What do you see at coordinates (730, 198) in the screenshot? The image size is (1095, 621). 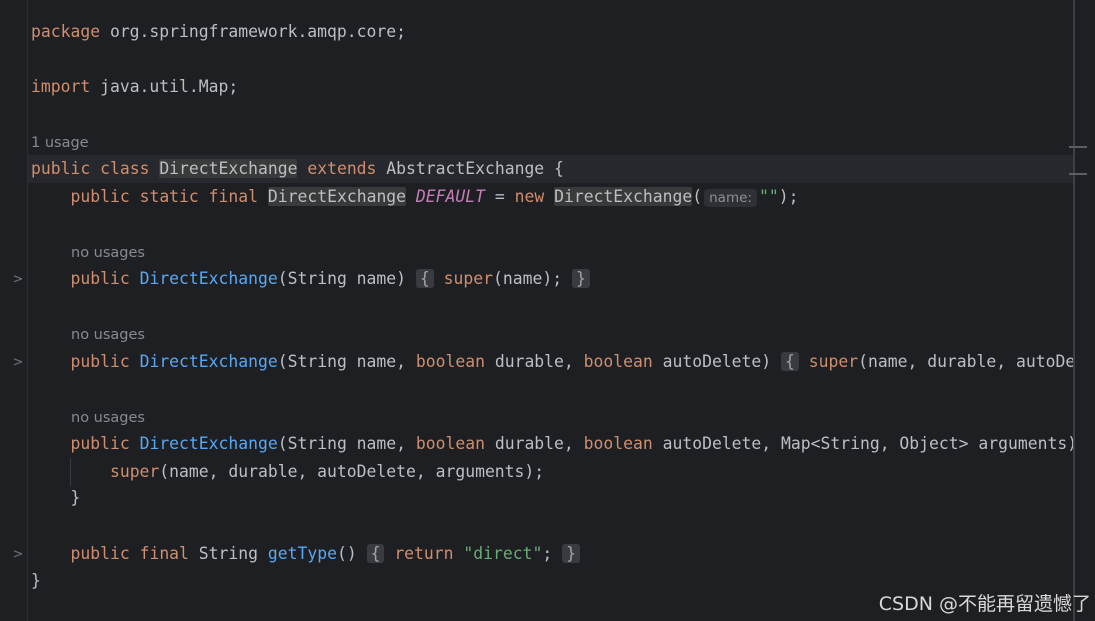 I see `parameter-name-hint: name:` at bounding box center [730, 198].